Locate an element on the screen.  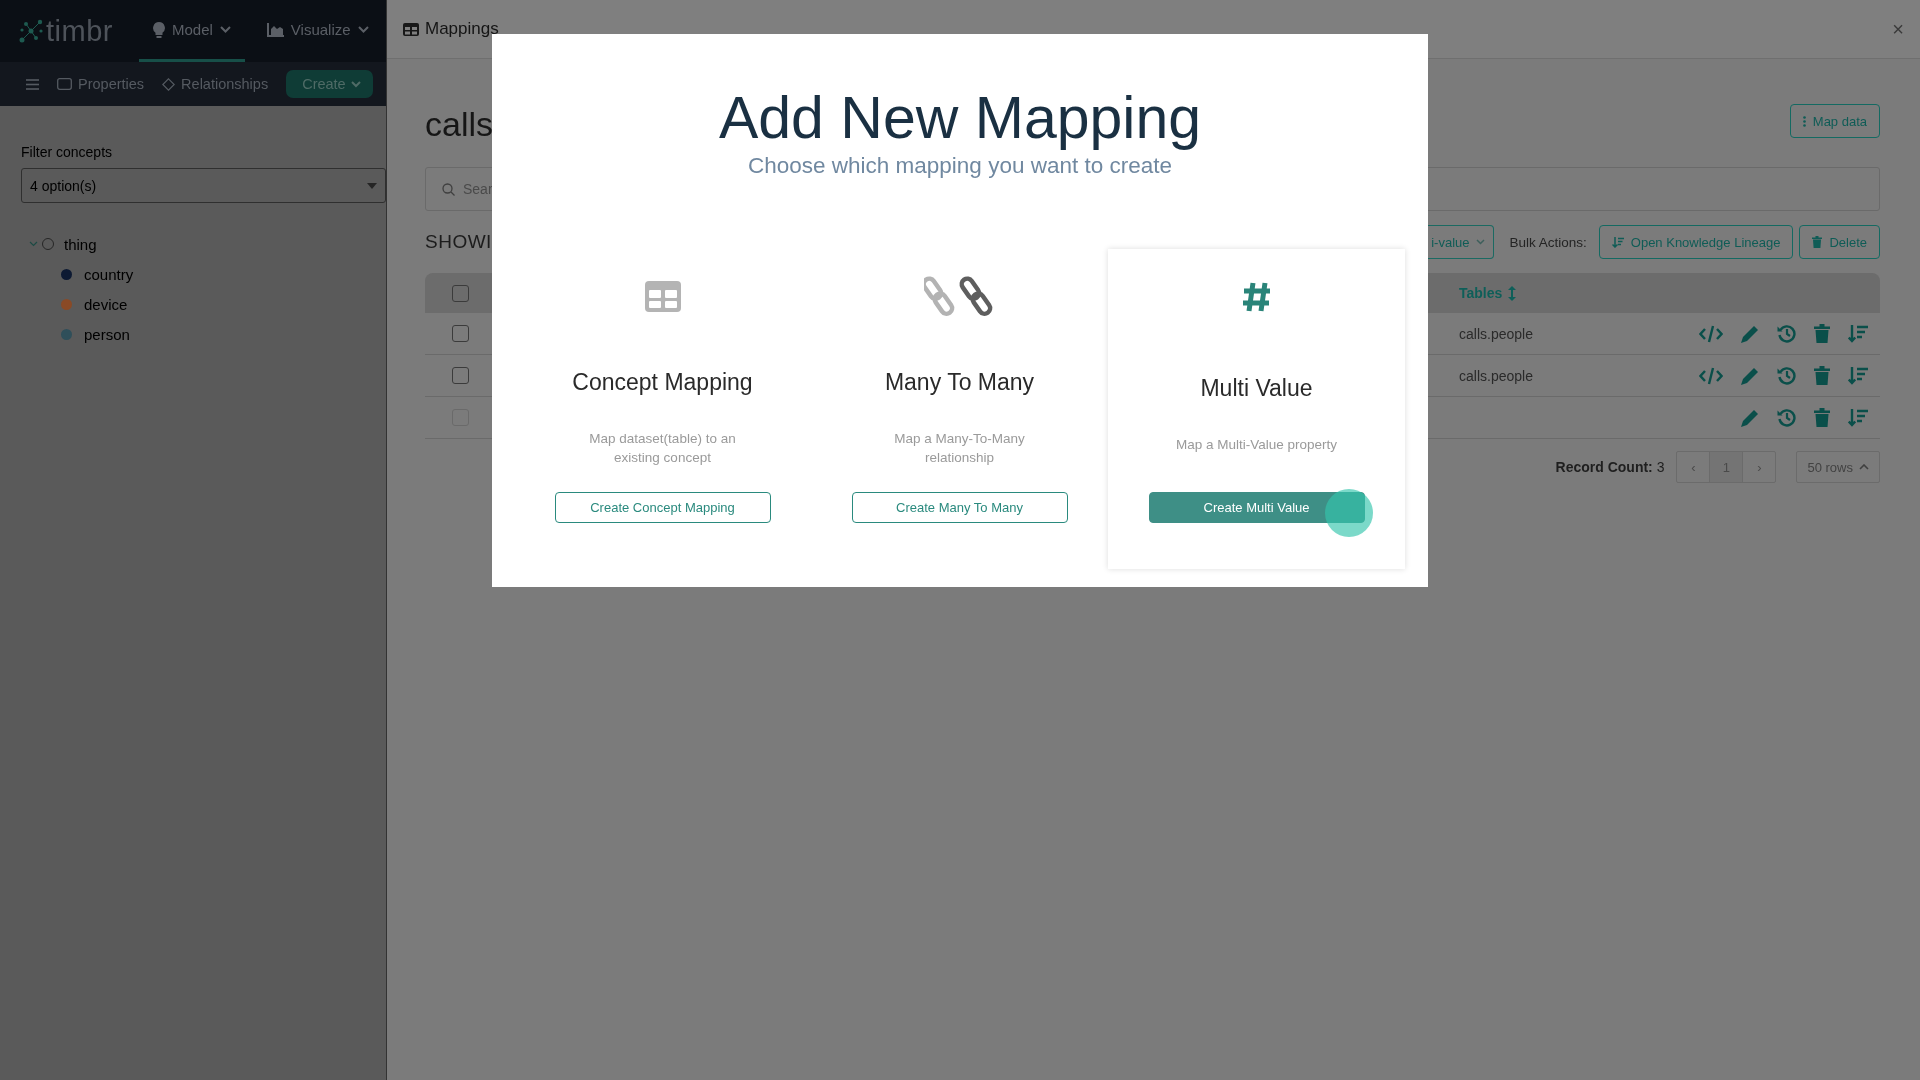
menu-icon is located at coordinates (32, 84).